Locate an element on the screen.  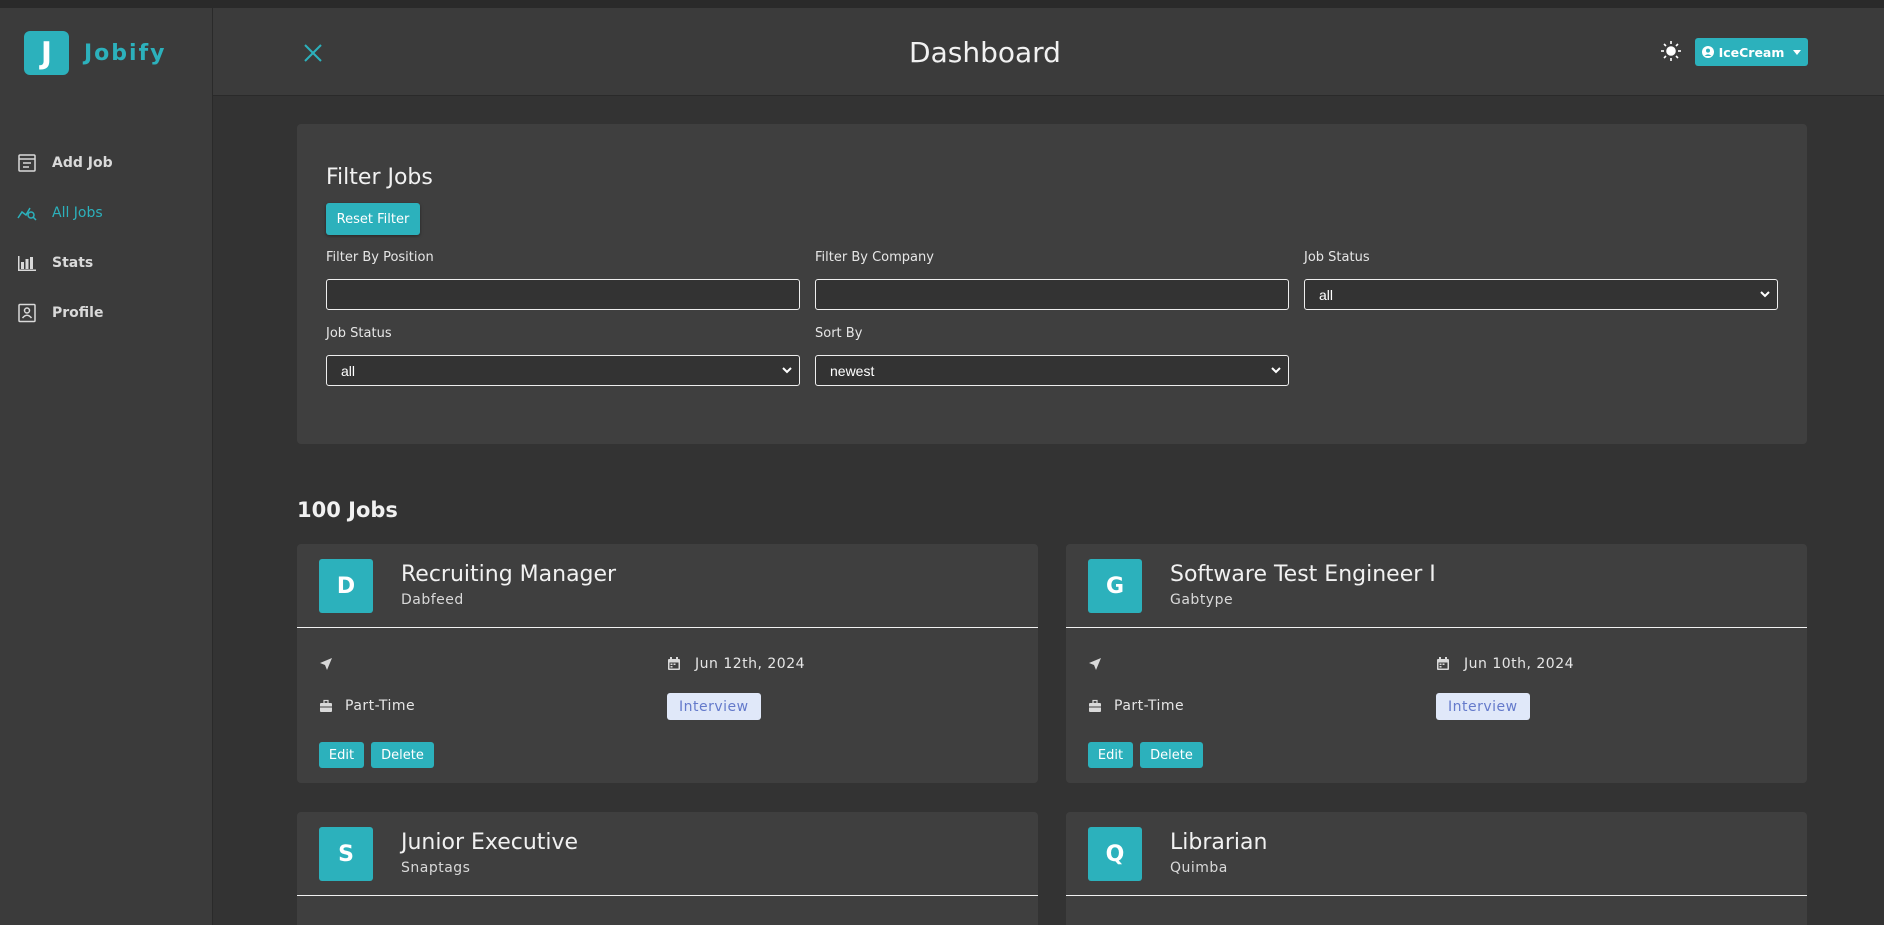
job-status-select: all is located at coordinates (1541, 294).